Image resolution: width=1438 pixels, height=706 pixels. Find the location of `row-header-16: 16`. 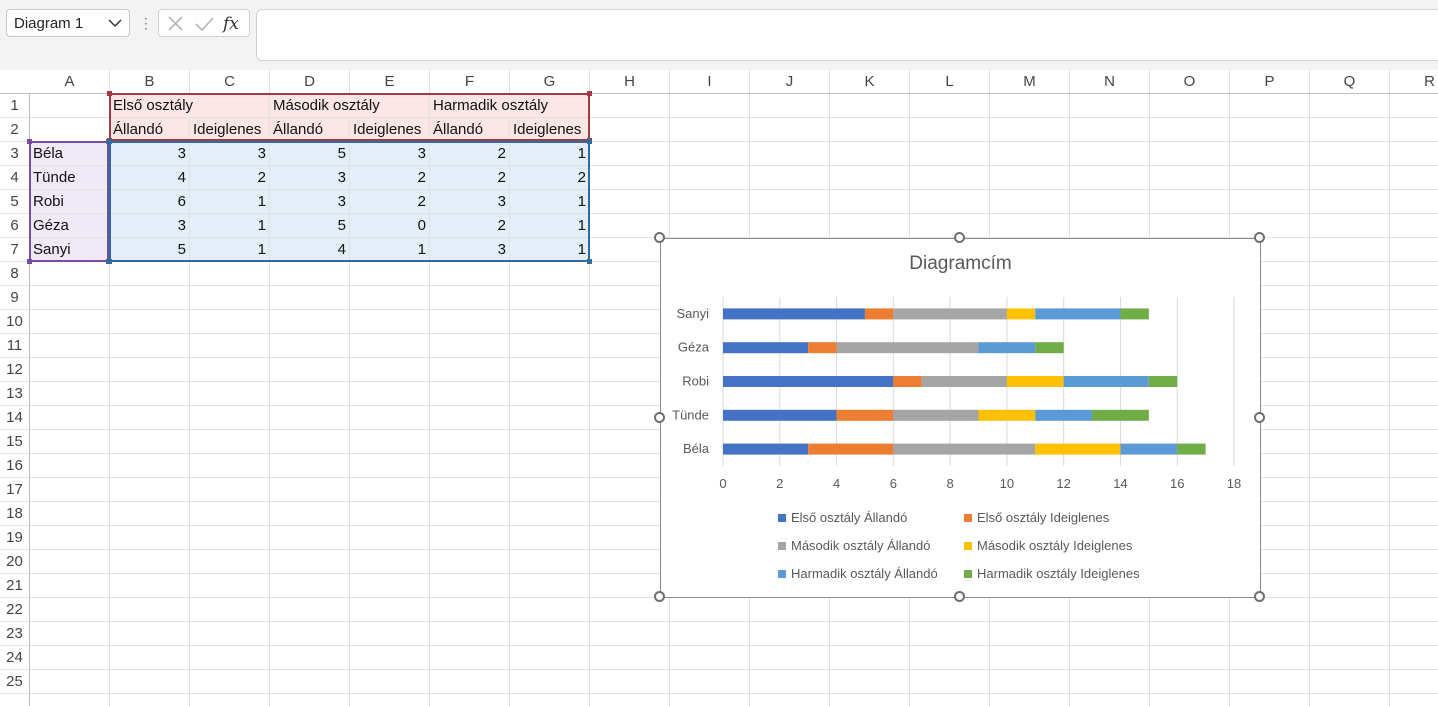

row-header-16: 16 is located at coordinates (14, 466).